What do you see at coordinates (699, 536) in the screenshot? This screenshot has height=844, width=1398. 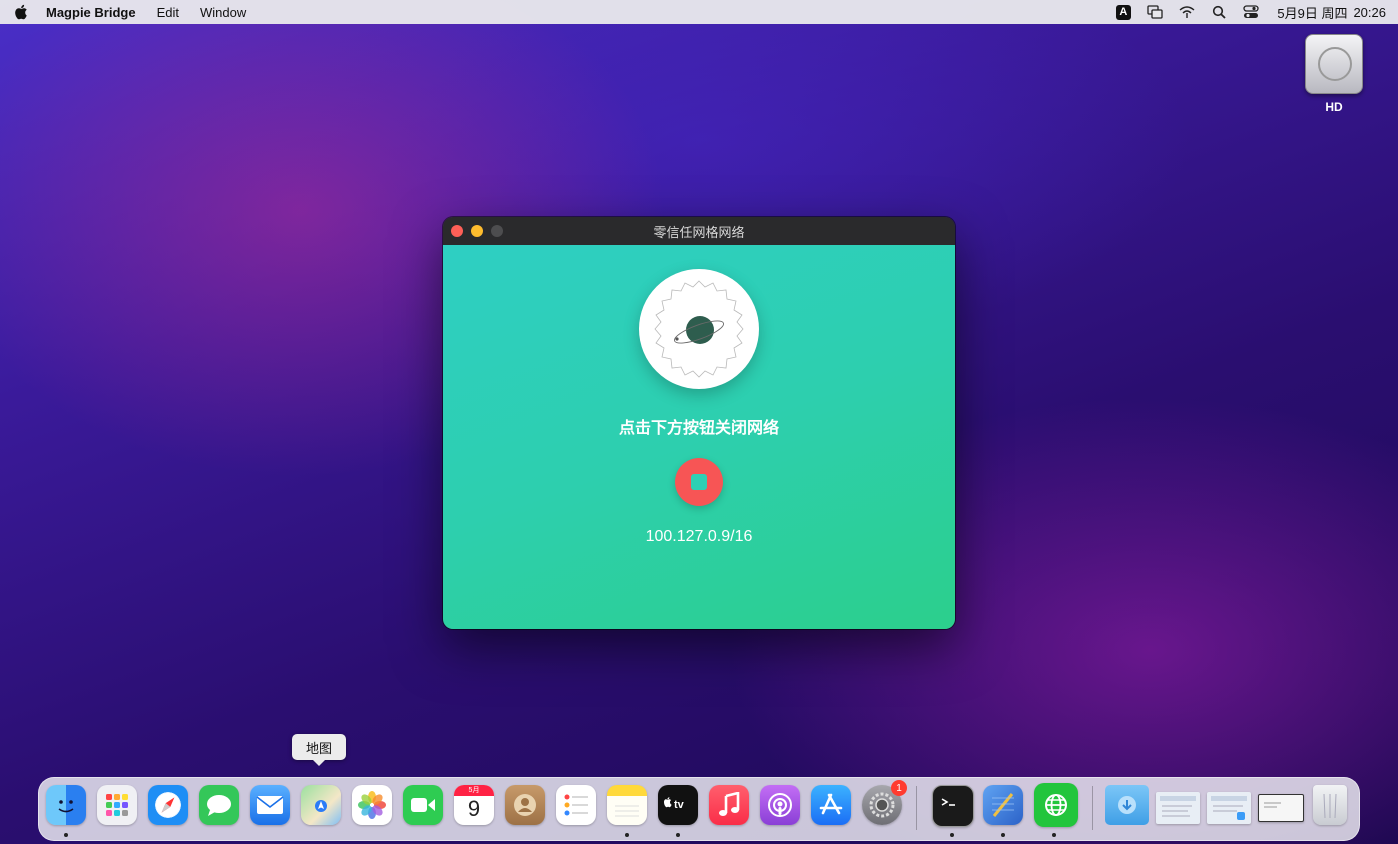 I see `ip-address: 100.127.0.9/16` at bounding box center [699, 536].